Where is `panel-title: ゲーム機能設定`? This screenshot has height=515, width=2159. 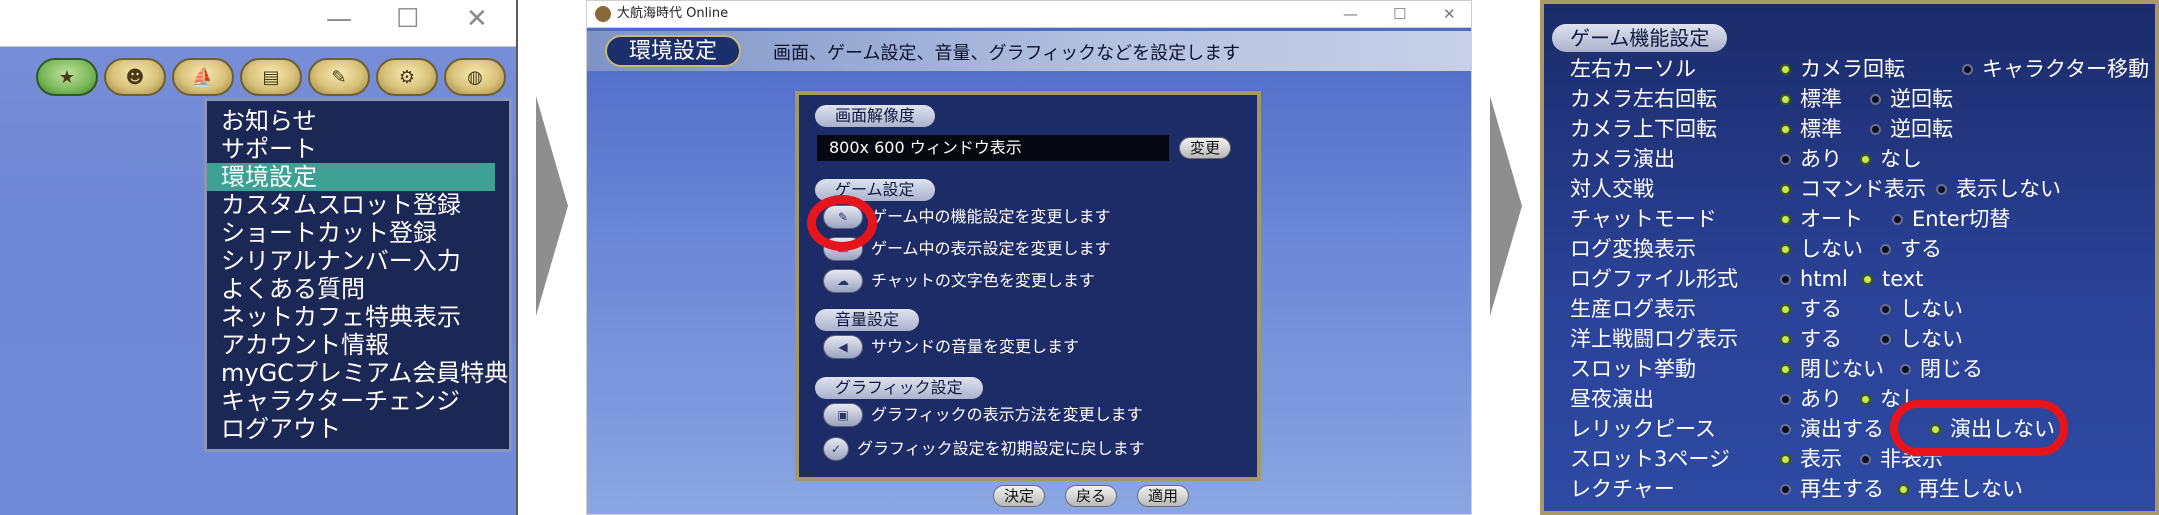 panel-title: ゲーム機能設定 is located at coordinates (1640, 38).